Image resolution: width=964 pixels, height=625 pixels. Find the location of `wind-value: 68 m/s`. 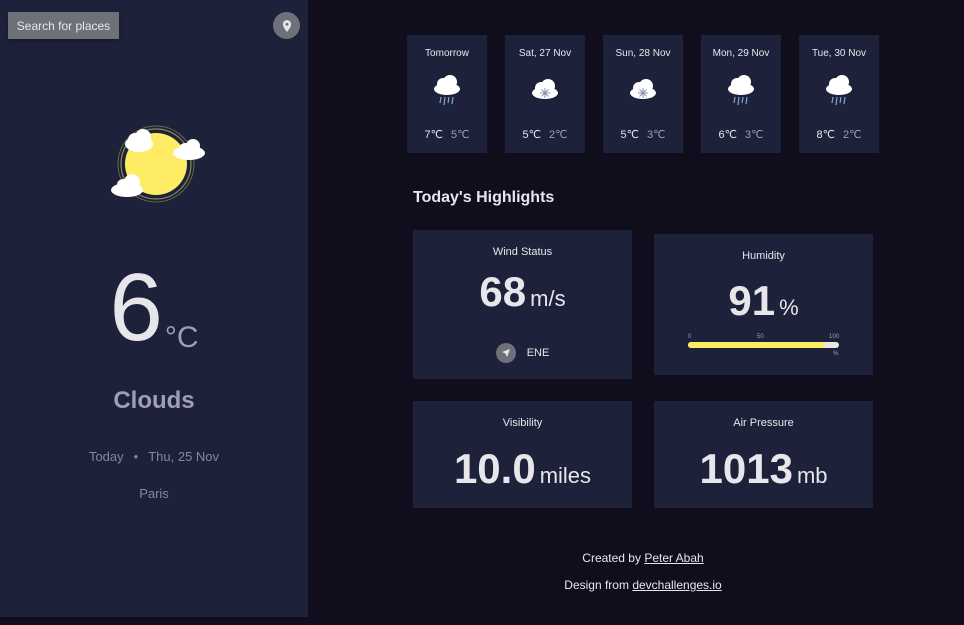

wind-value: 68 m/s is located at coordinates (522, 292).